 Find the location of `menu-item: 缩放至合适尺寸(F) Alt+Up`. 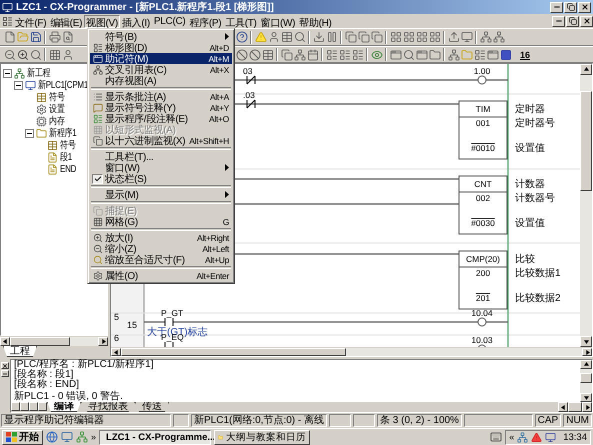

menu-item: 缩放至合适尺寸(F) Alt+Up is located at coordinates (161, 259).